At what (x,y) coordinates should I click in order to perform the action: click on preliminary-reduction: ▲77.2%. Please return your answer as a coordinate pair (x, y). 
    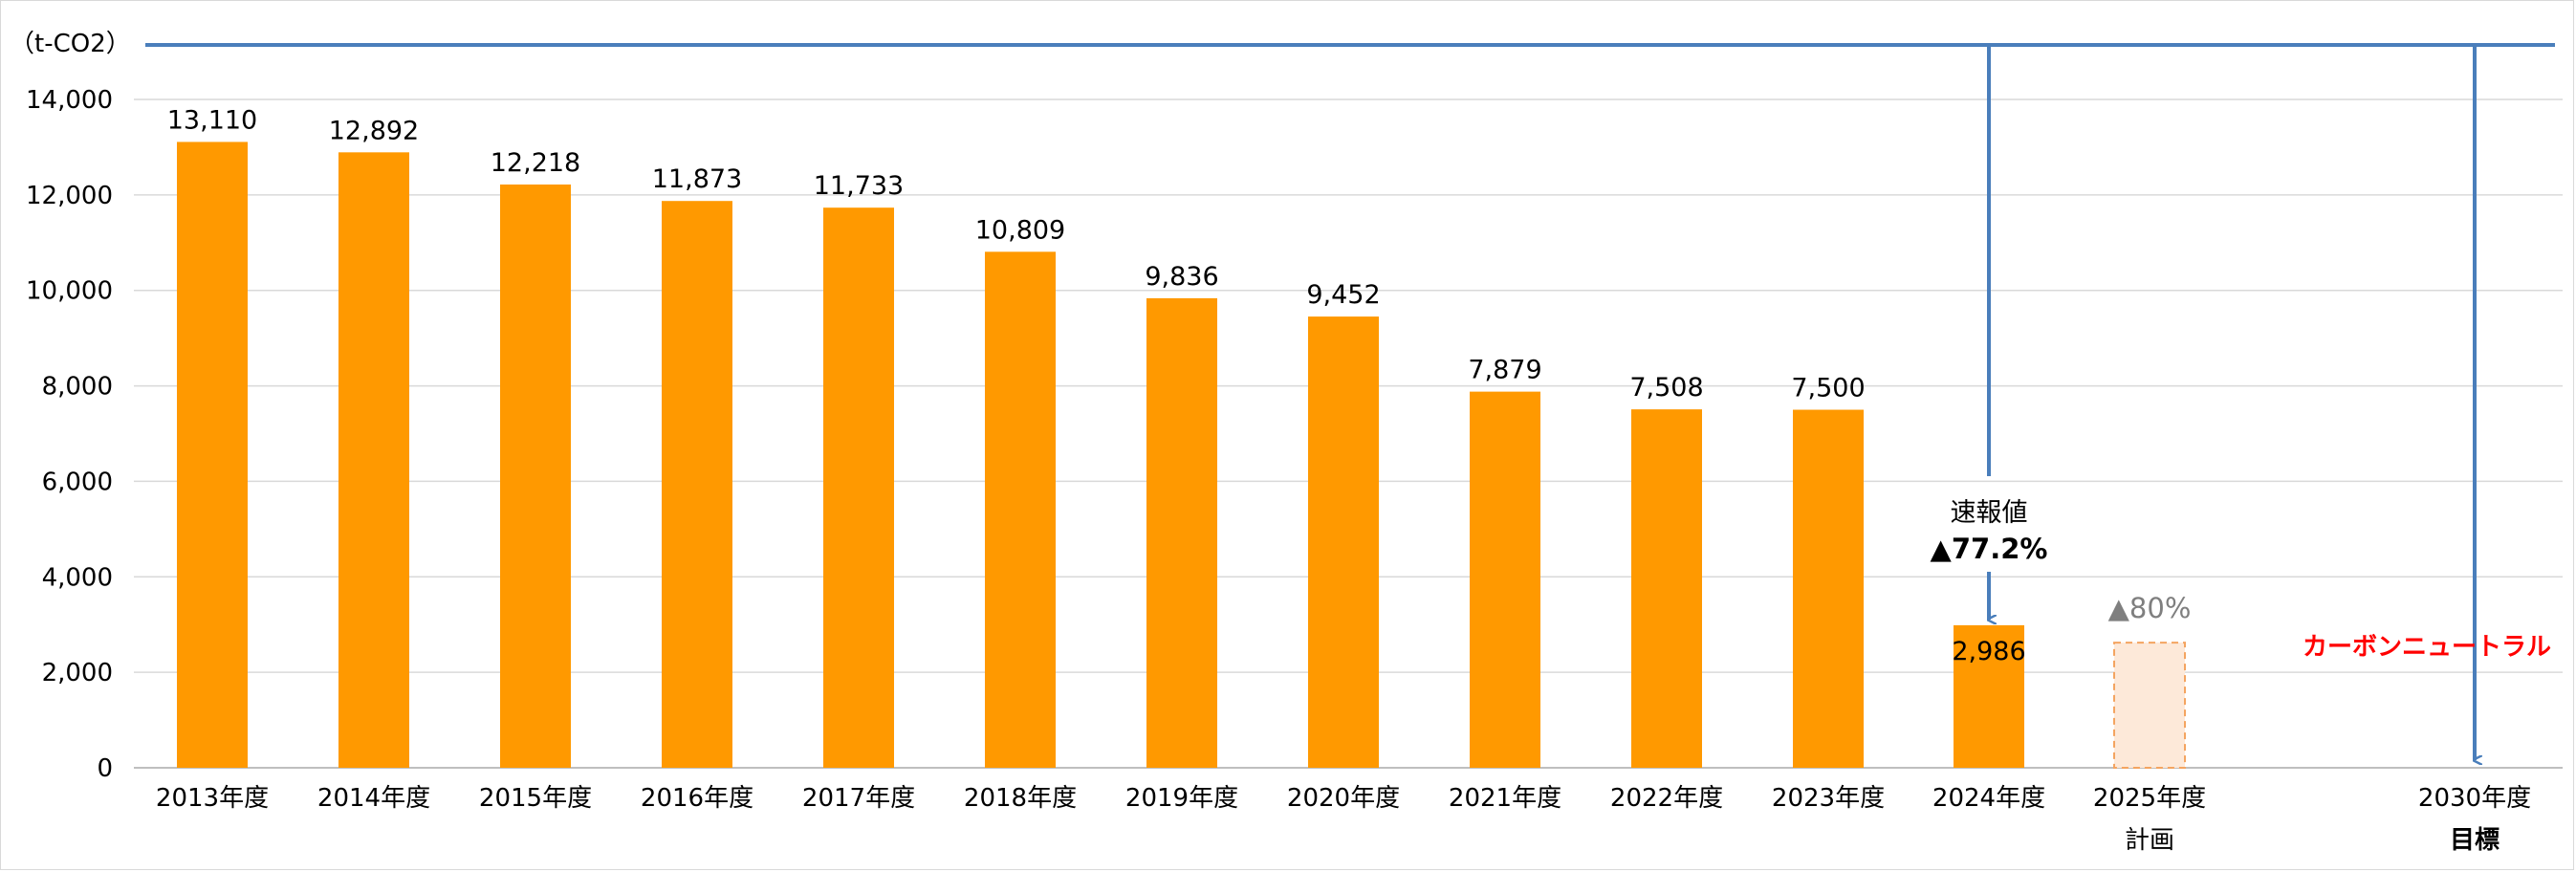
    Looking at the image, I should click on (1989, 549).